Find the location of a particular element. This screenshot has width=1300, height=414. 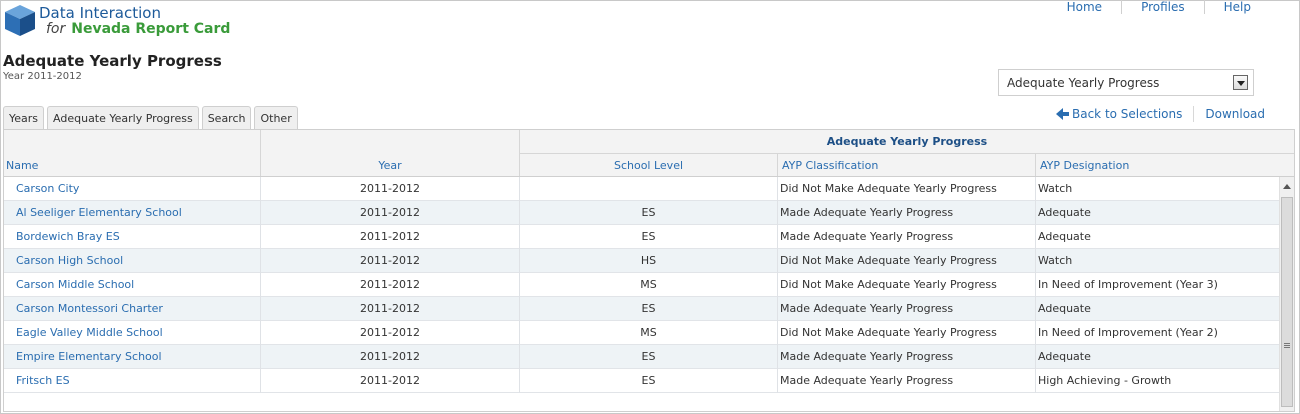

page-title: Adequate Yearly Progress is located at coordinates (112, 61).